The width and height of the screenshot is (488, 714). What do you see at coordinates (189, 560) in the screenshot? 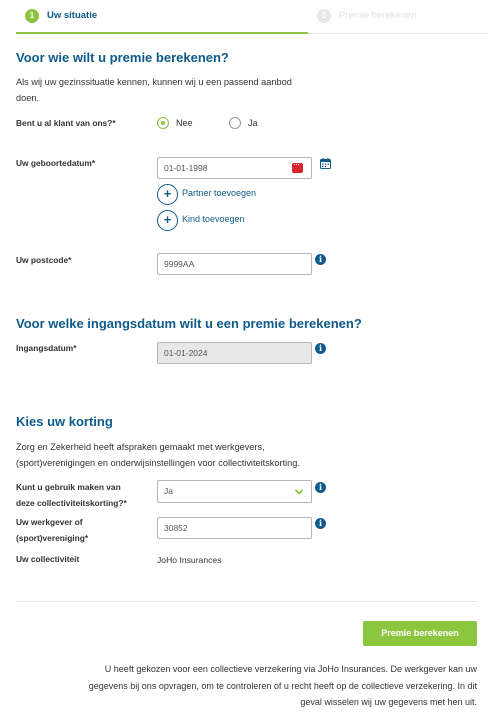
I see `collectivity-value: JoHo Insurances` at bounding box center [189, 560].